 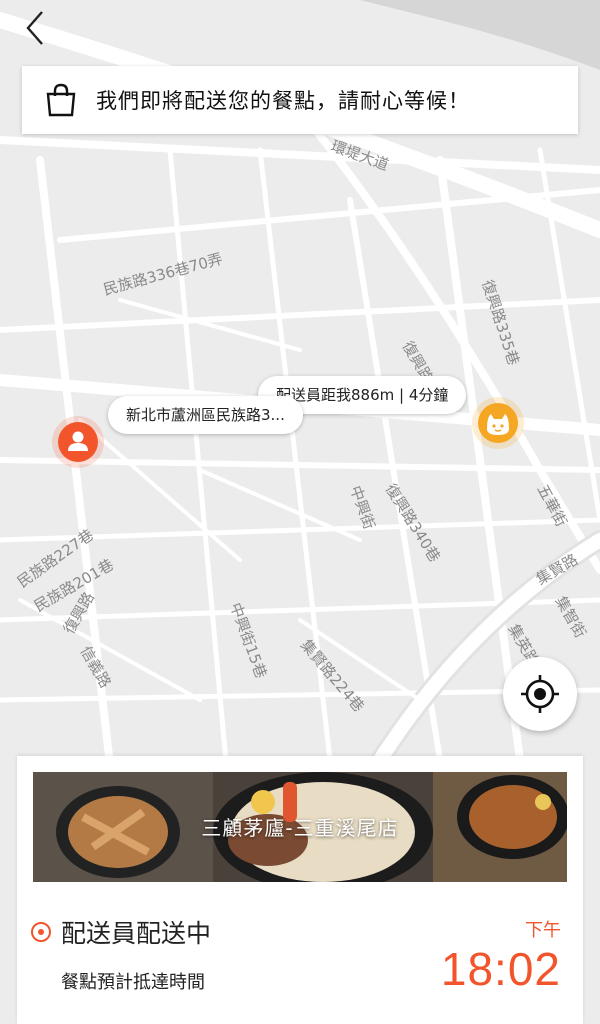 I want to click on person-icon, so click(x=78, y=441).